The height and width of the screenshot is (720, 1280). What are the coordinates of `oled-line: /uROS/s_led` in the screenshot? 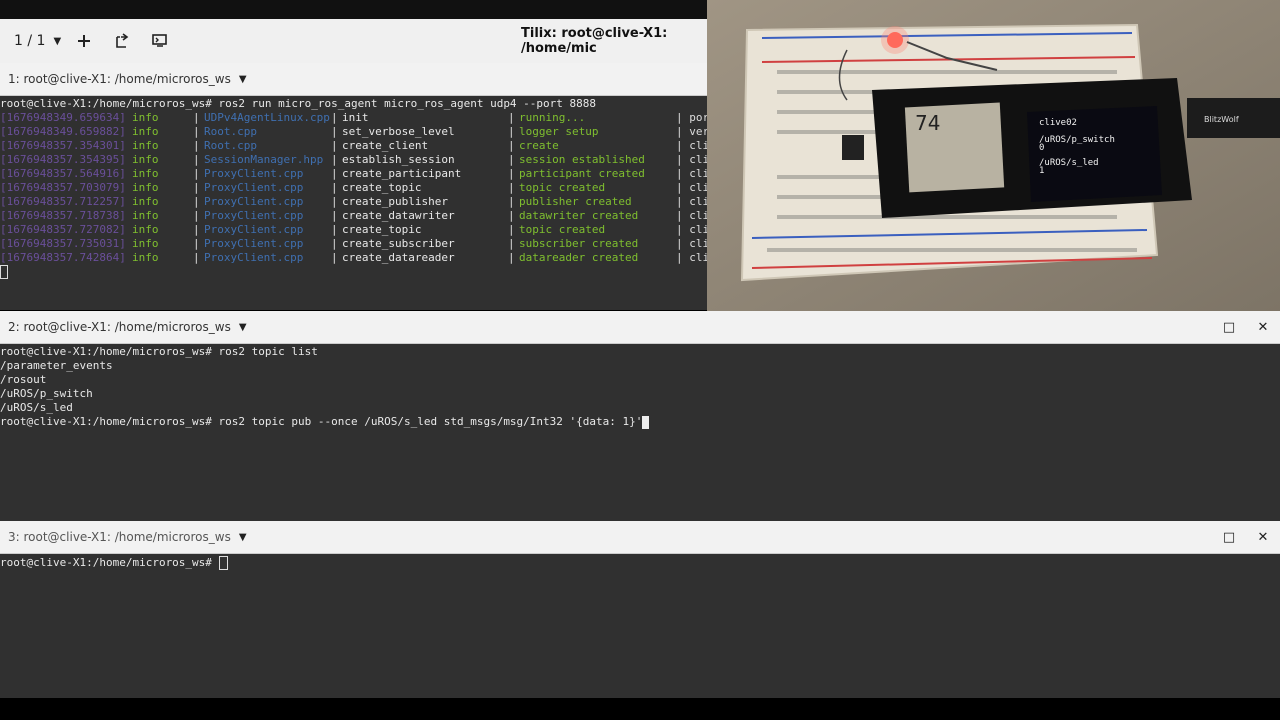 It's located at (1069, 163).